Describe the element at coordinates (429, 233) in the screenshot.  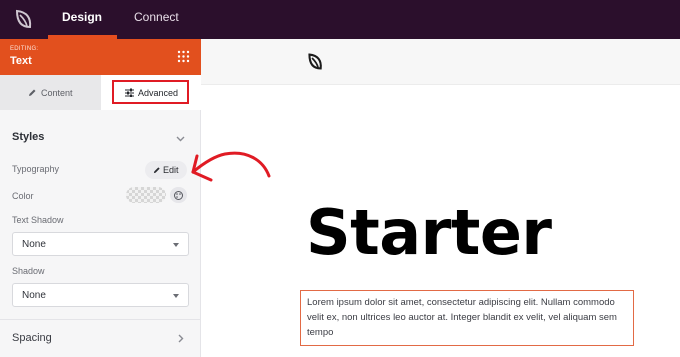
I see `page-heading: Starter` at that location.